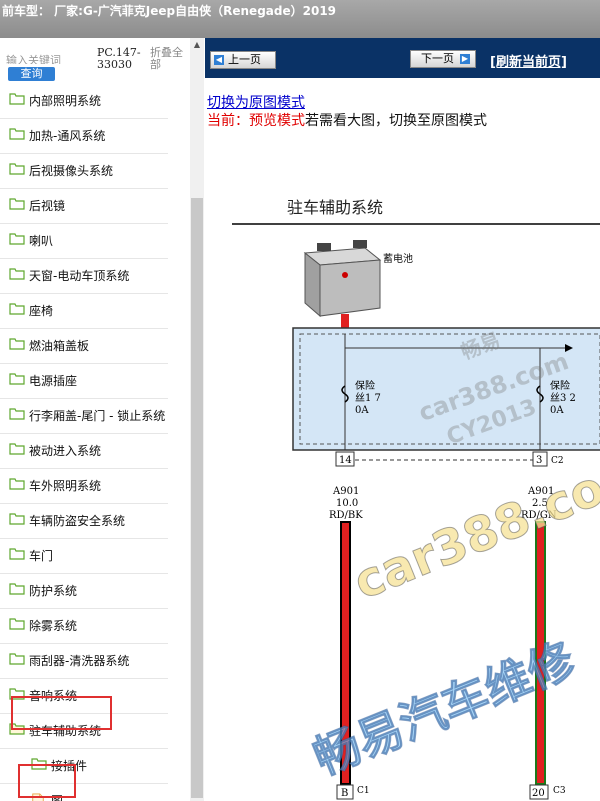 The width and height of the screenshot is (600, 801). Describe the element at coordinates (84, 241) in the screenshot. I see `sidebar-item: 喇叭` at that location.